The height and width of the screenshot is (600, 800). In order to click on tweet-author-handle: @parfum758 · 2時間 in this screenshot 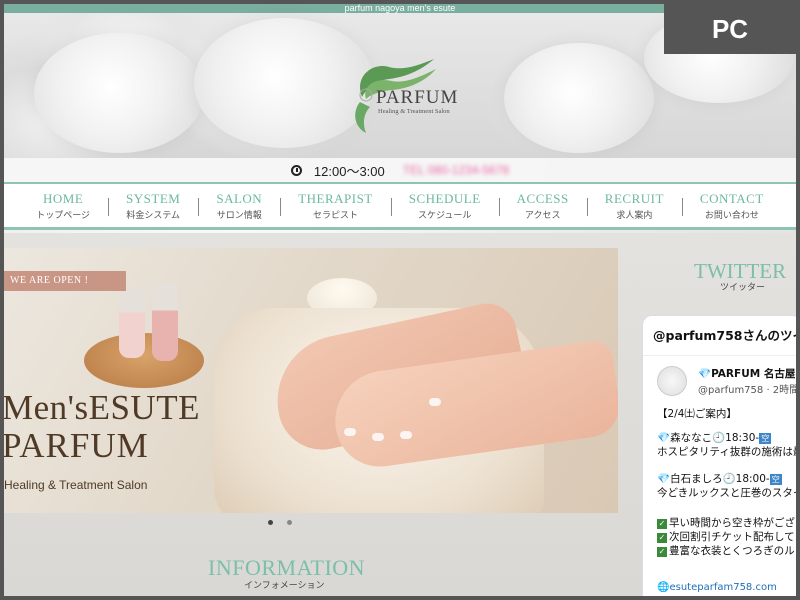, I will do `click(747, 390)`.